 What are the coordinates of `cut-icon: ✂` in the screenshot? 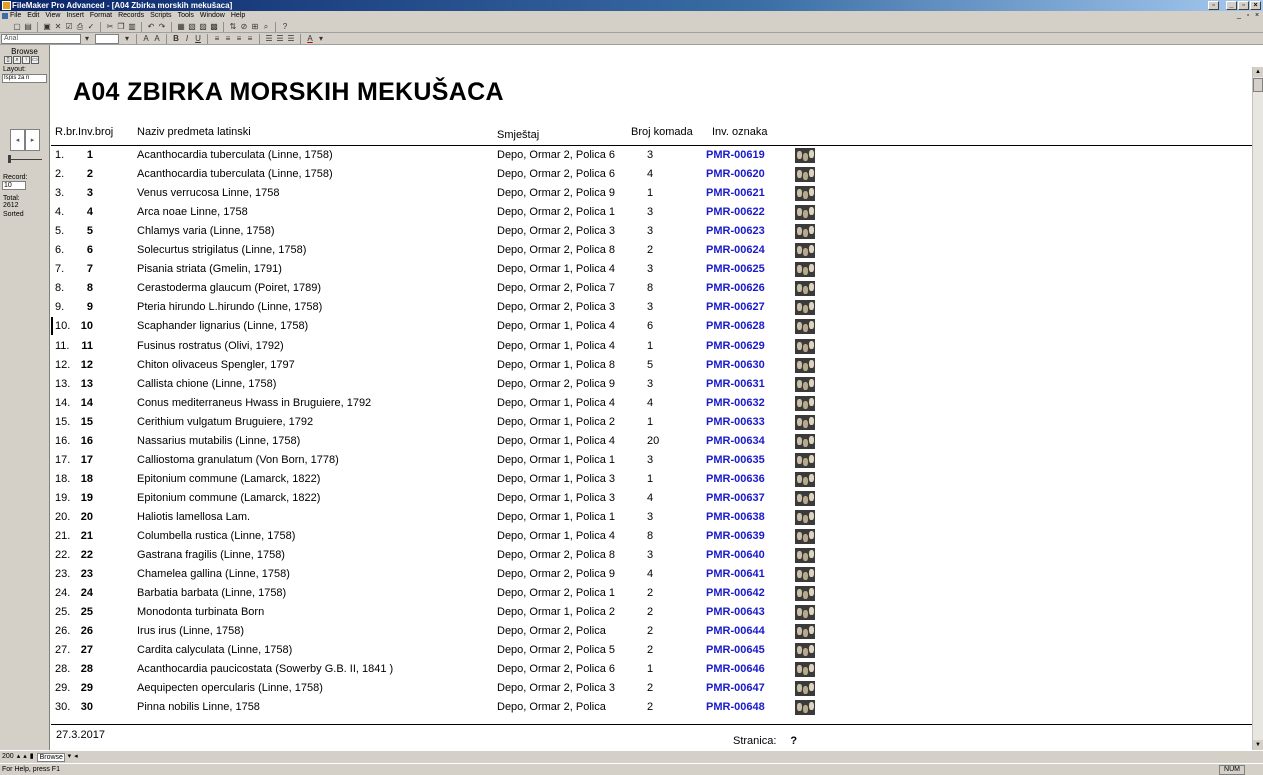 It's located at (110, 27).